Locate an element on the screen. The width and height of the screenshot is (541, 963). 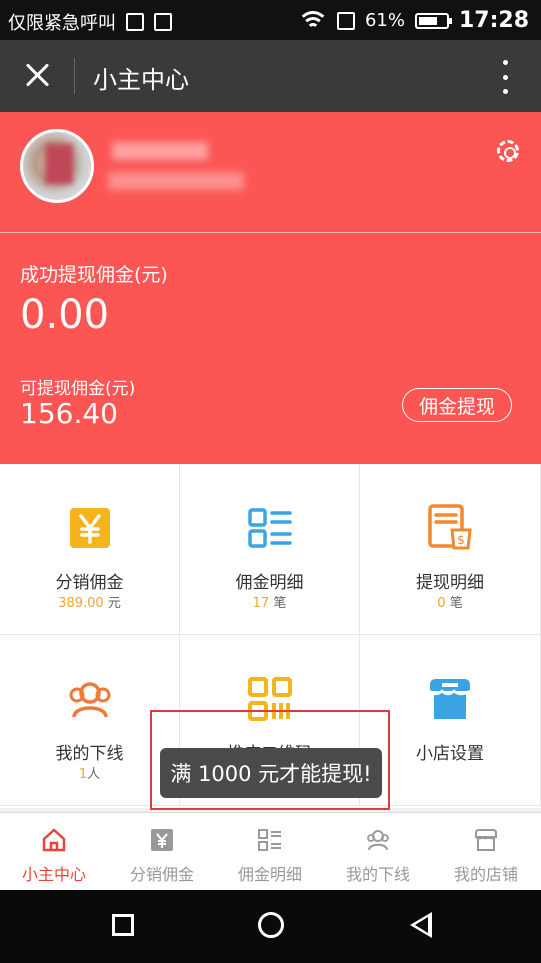
tab-home: 小主中心 is located at coordinates (54, 852).